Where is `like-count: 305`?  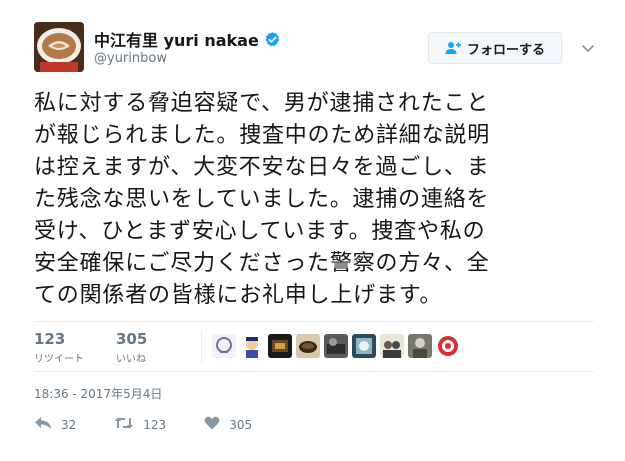 like-count: 305 is located at coordinates (241, 424).